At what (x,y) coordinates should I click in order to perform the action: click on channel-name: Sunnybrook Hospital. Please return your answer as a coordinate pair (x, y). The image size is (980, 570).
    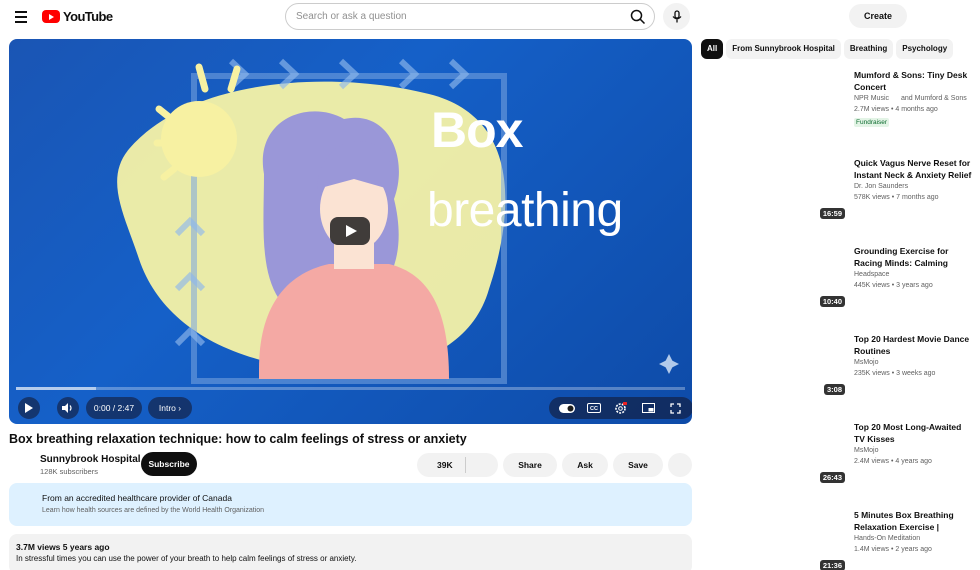
    Looking at the image, I should click on (90, 459).